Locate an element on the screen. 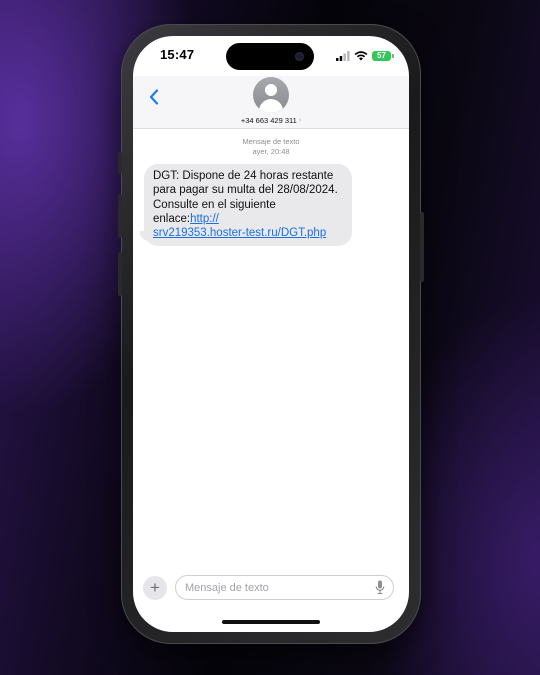 The height and width of the screenshot is (675, 540). dynamic-island is located at coordinates (270, 56).